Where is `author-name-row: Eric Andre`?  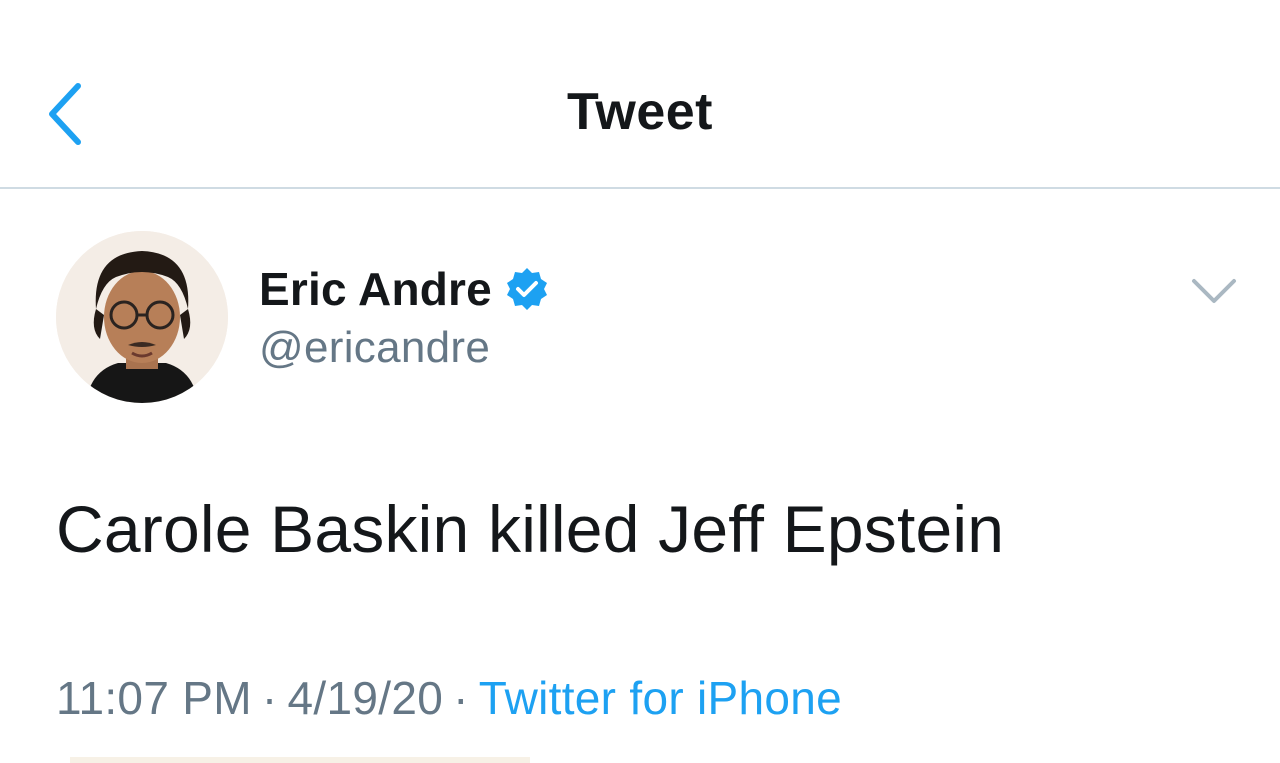
author-name-row: Eric Andre is located at coordinates (404, 289).